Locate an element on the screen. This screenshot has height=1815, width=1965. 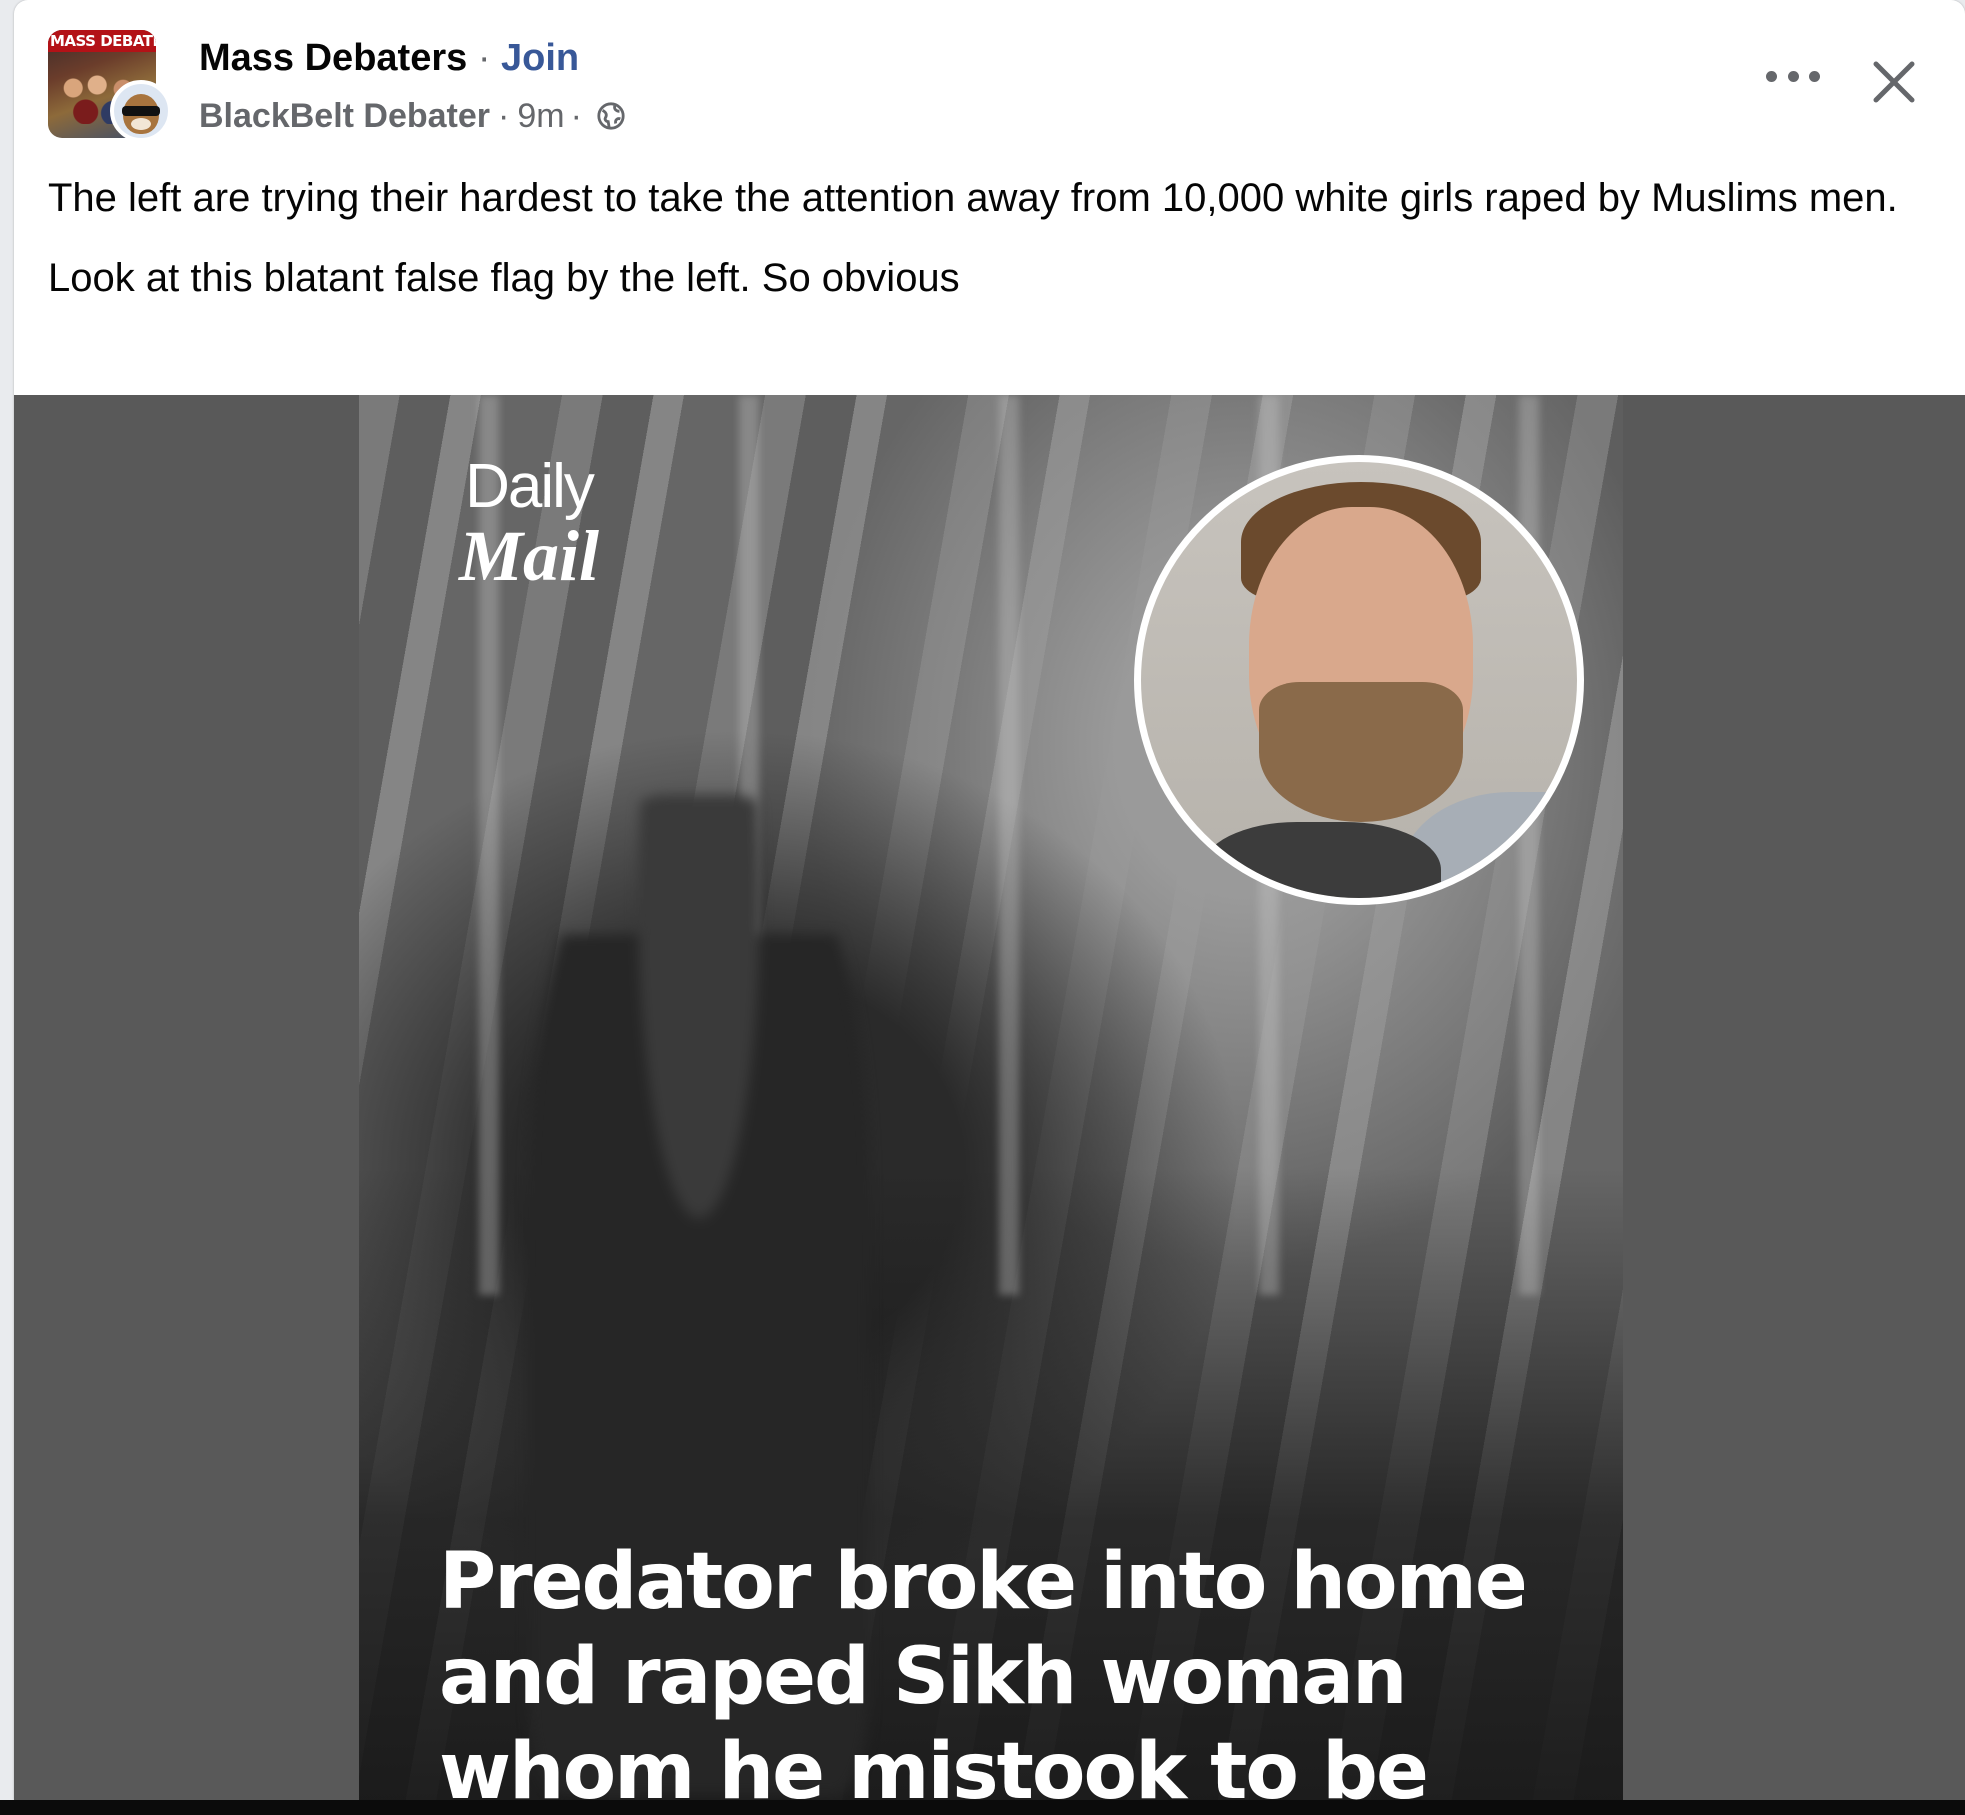
group-line: Mass Debaters · Join is located at coordinates (389, 58).